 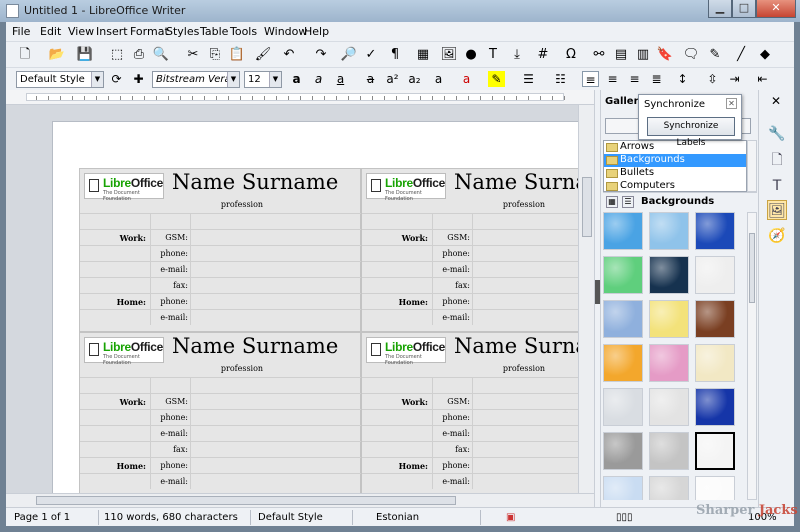 I want to click on gallery-tile-paper-white, so click(x=715, y=275).